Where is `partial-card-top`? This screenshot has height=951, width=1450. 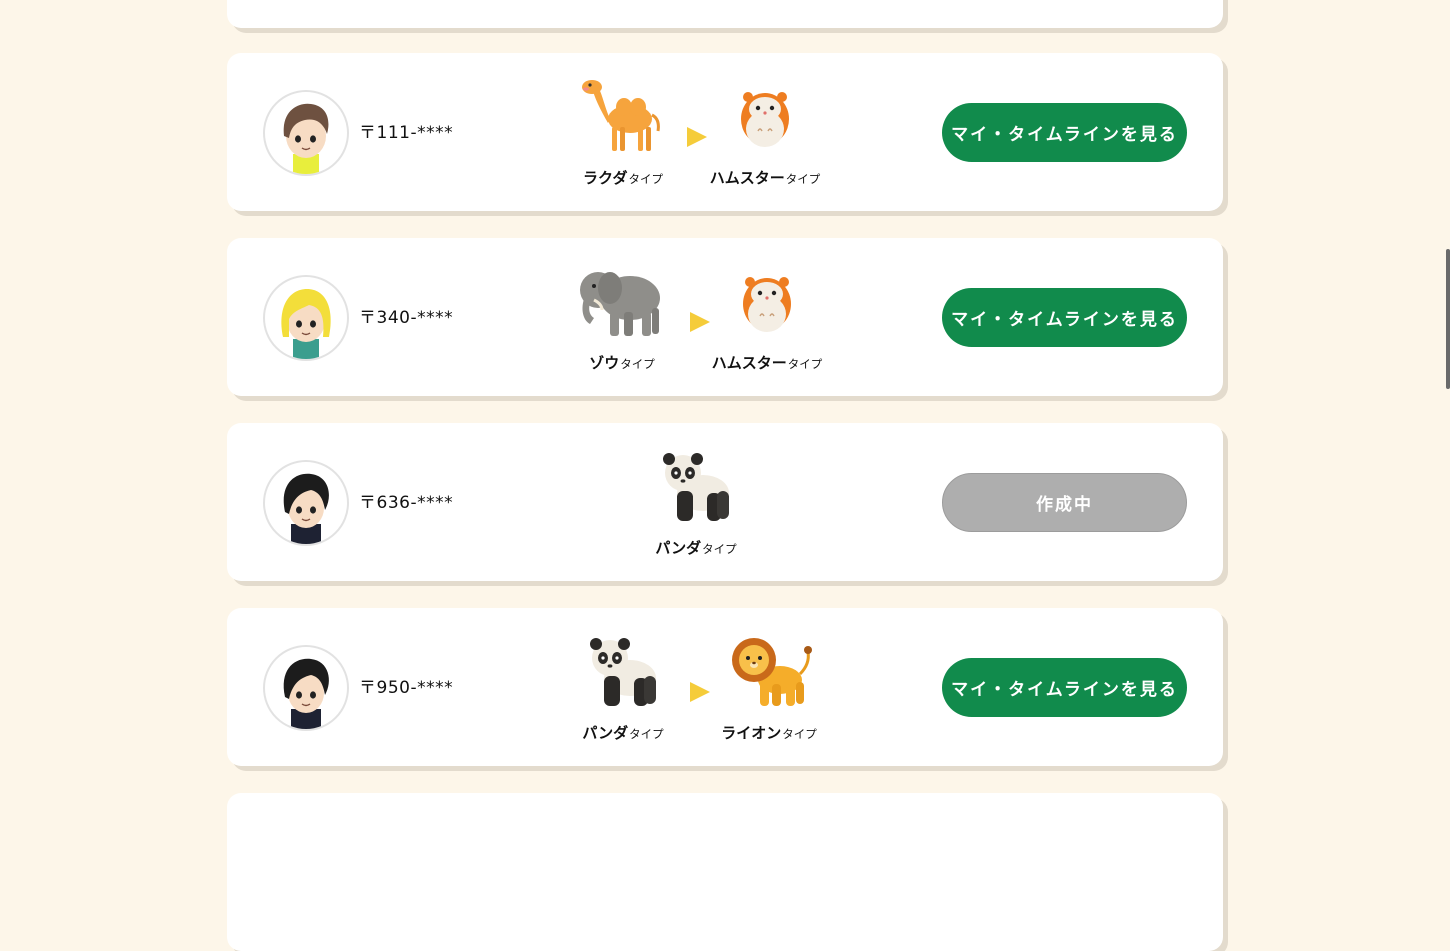
partial-card-top is located at coordinates (725, 14).